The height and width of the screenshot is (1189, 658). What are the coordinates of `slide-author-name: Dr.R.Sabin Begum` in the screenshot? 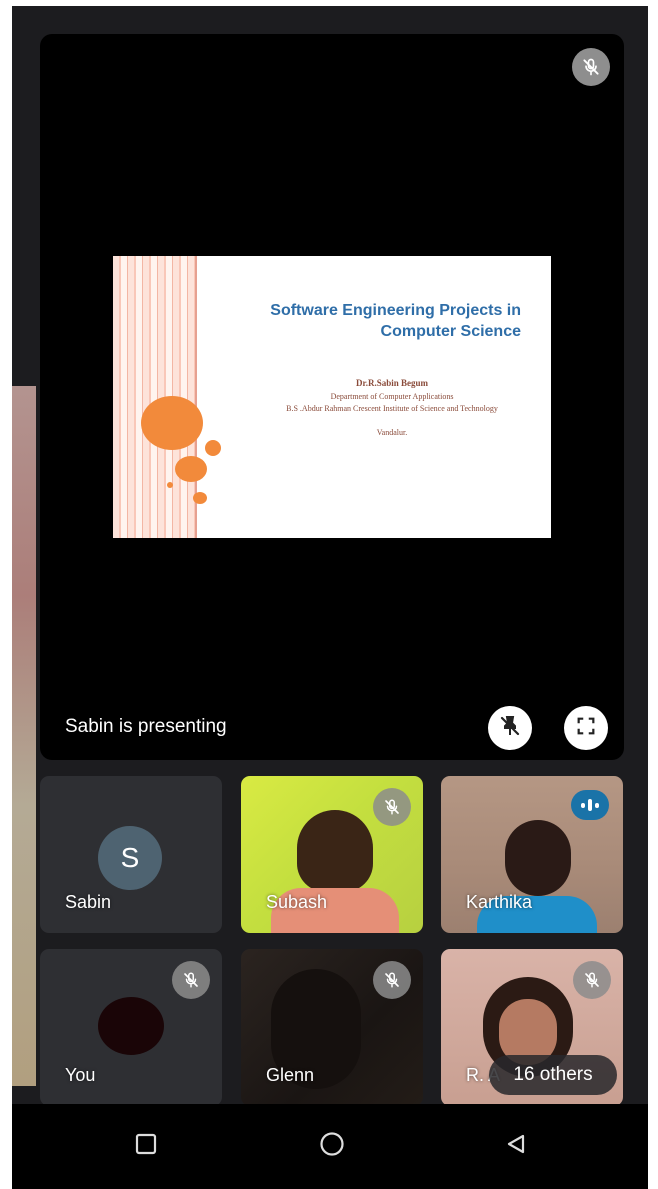 It's located at (392, 383).